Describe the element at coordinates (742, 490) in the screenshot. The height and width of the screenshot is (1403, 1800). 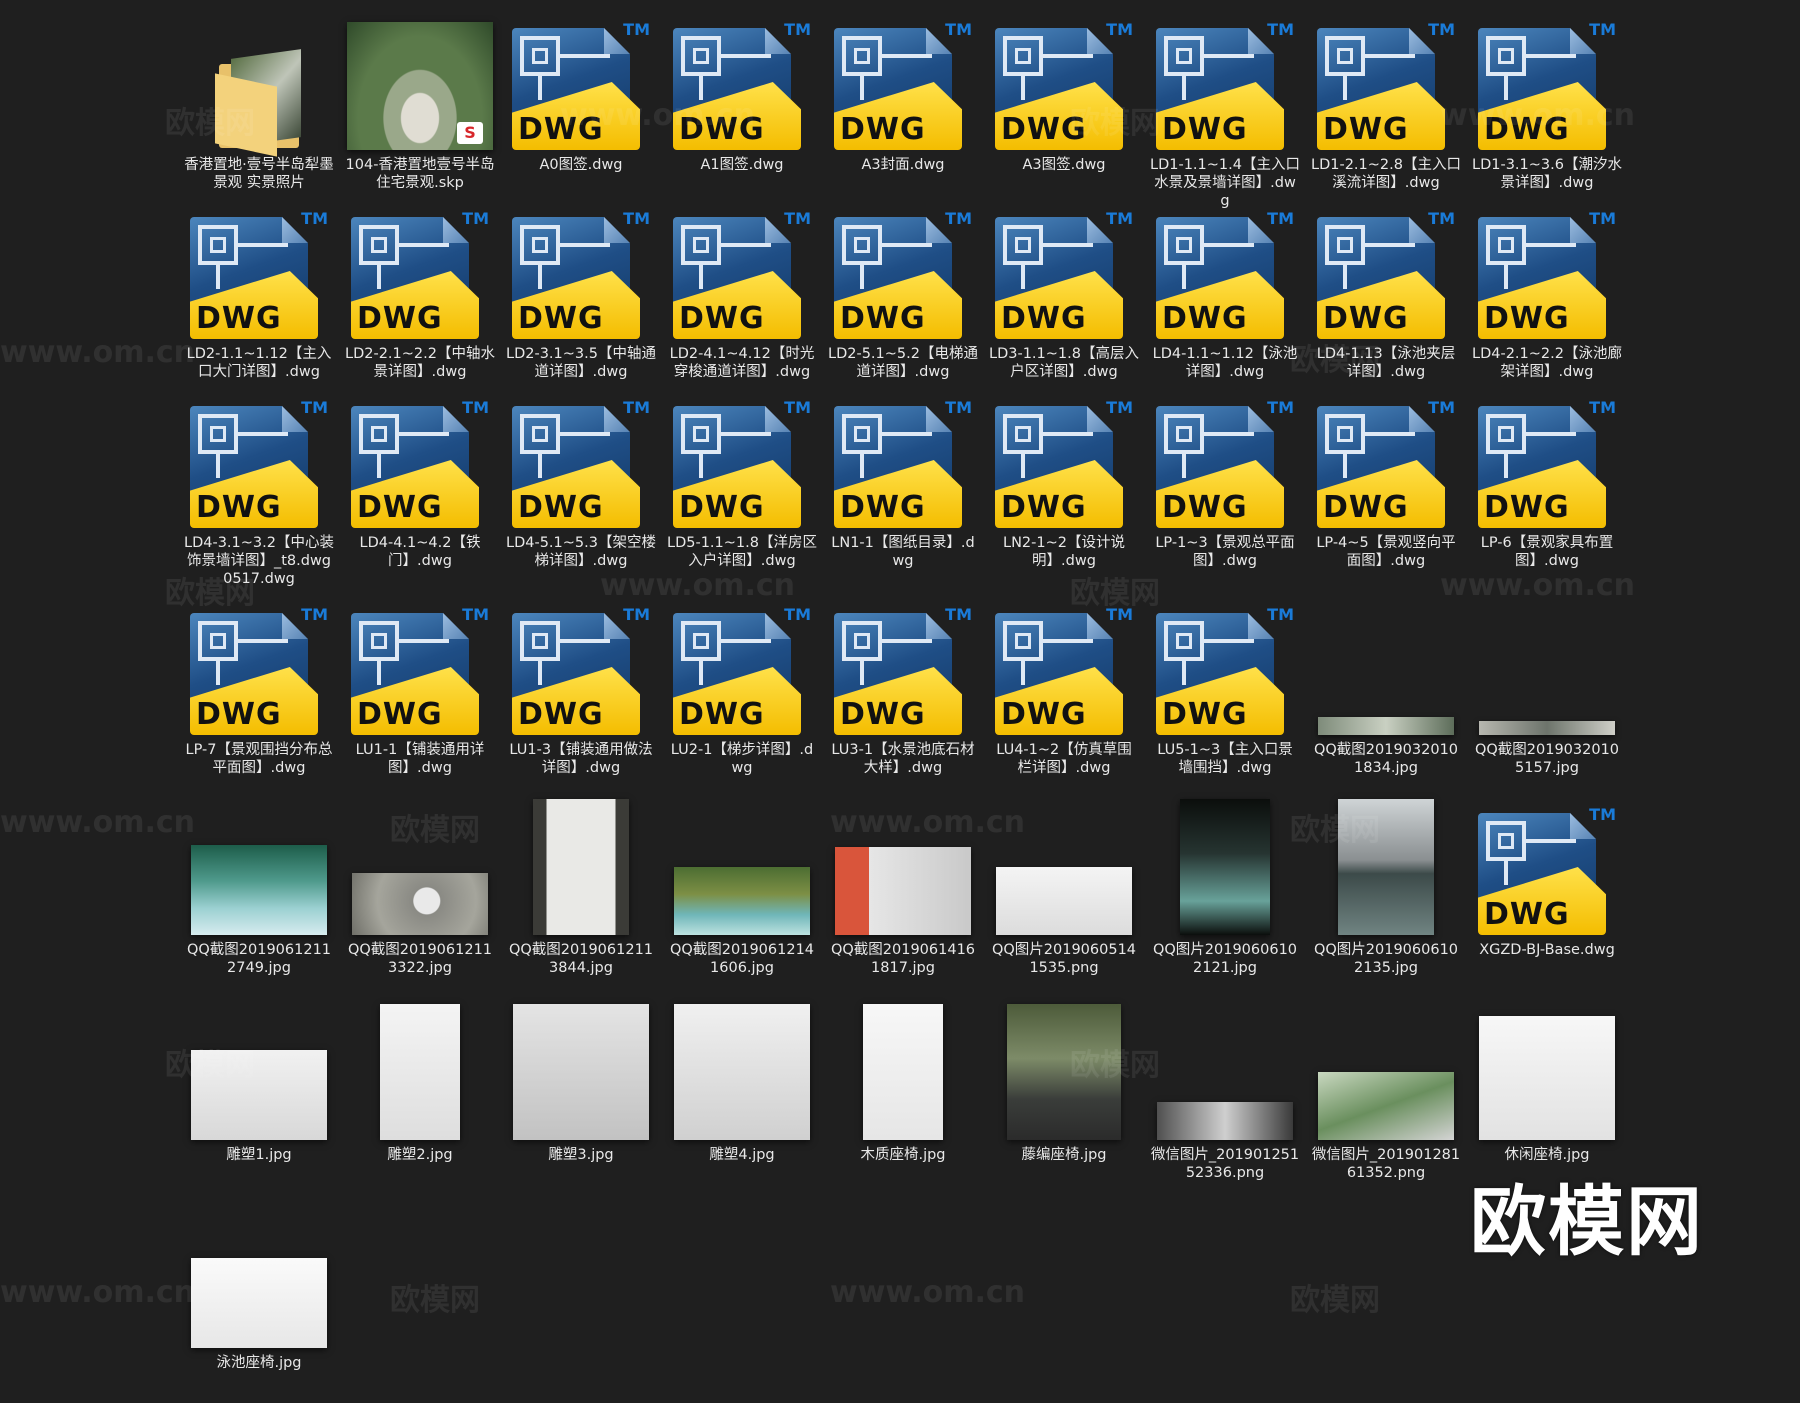
I see `file-item: DWG TM LD5-1.1~1.8【洋房区入户详图】.dwg` at that location.